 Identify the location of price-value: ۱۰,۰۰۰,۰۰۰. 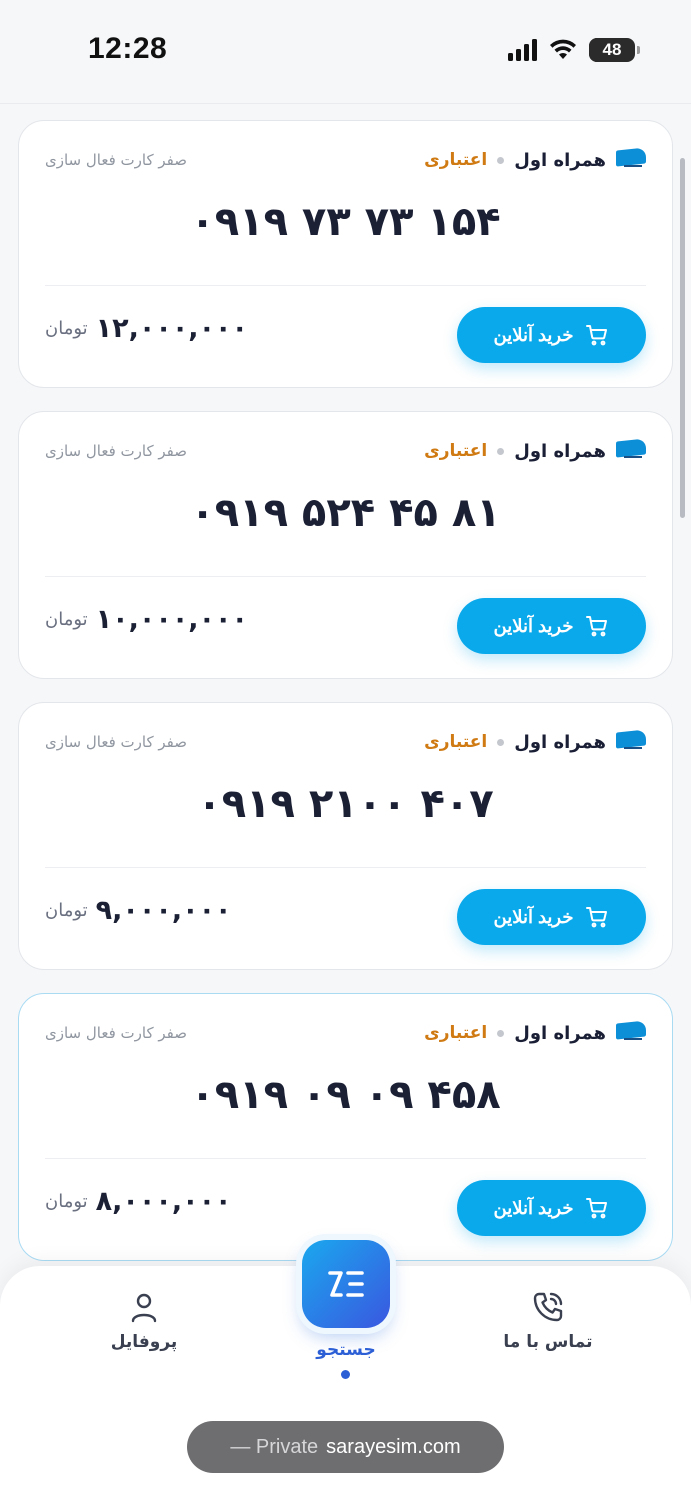
(172, 619).